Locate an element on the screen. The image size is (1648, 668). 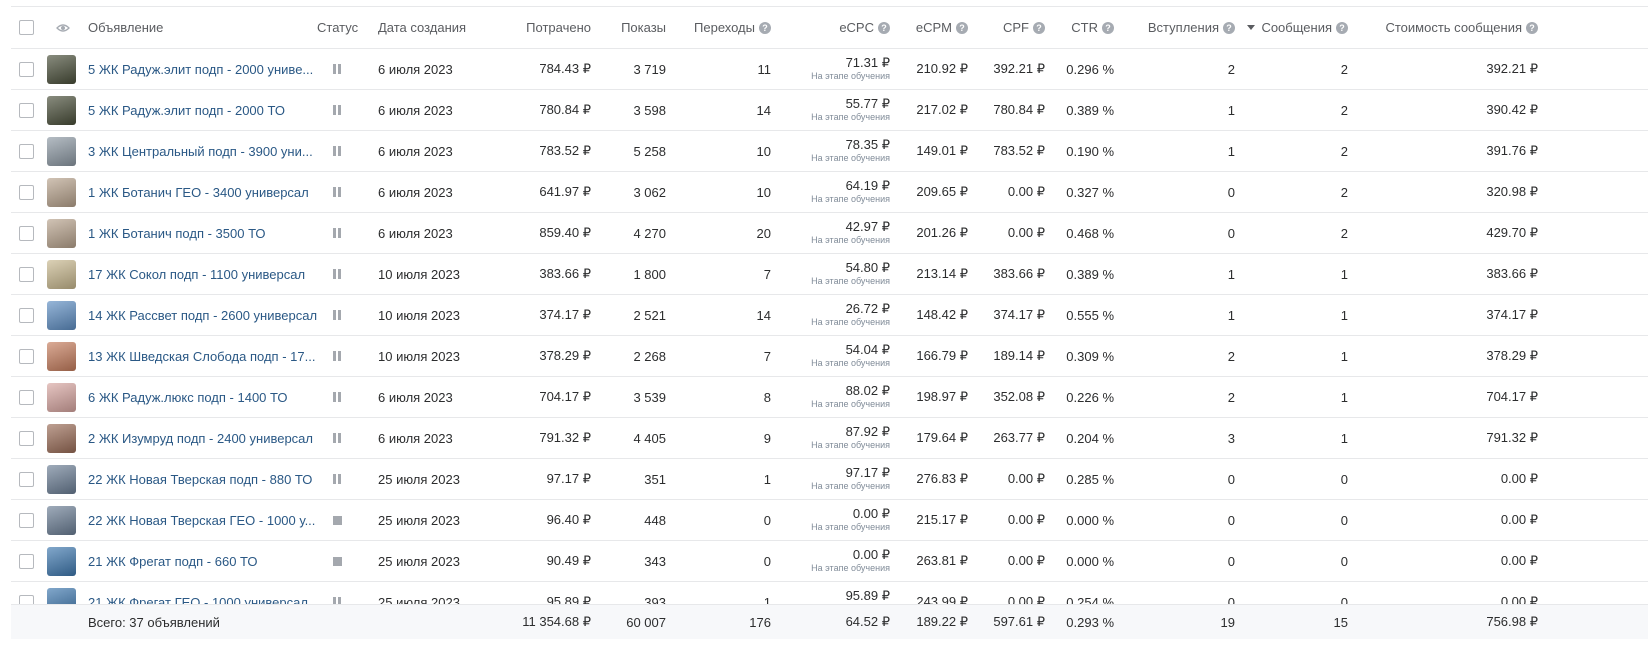
col-created: Дата создания is located at coordinates (422, 27).